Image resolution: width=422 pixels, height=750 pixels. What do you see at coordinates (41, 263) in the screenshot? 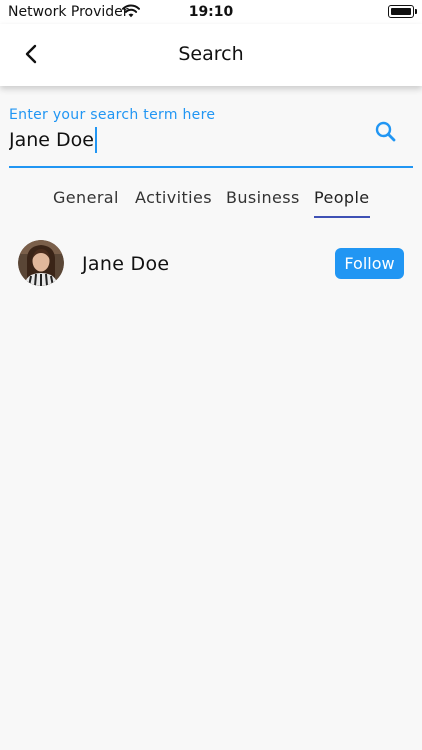
I see `avatar` at bounding box center [41, 263].